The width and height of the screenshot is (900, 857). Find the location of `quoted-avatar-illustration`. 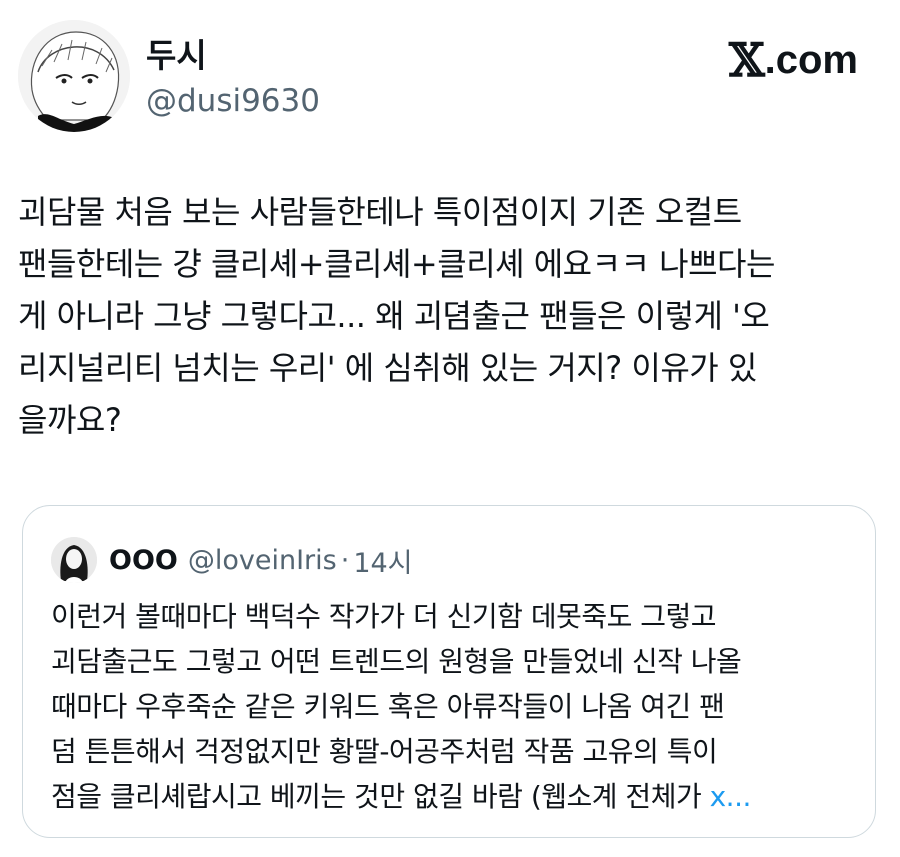

quoted-avatar-illustration is located at coordinates (74, 560).